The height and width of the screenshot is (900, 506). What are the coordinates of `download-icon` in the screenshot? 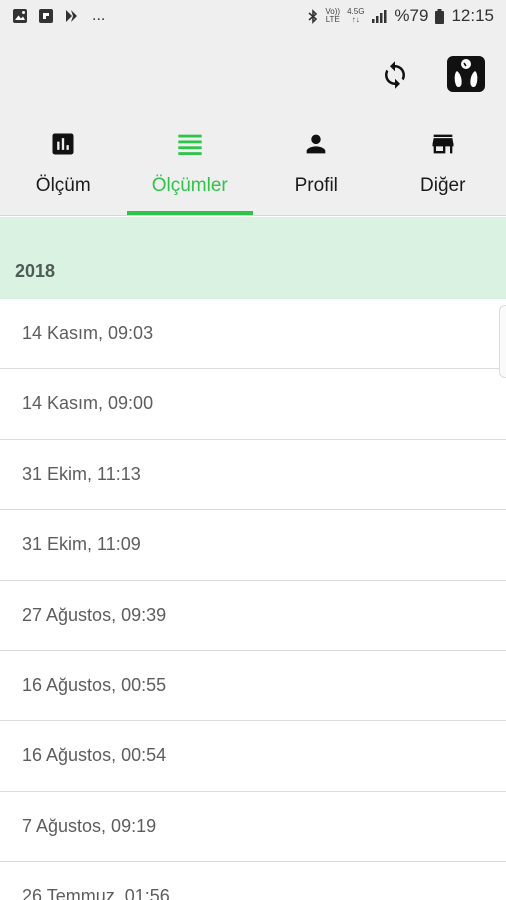 It's located at (71, 16).